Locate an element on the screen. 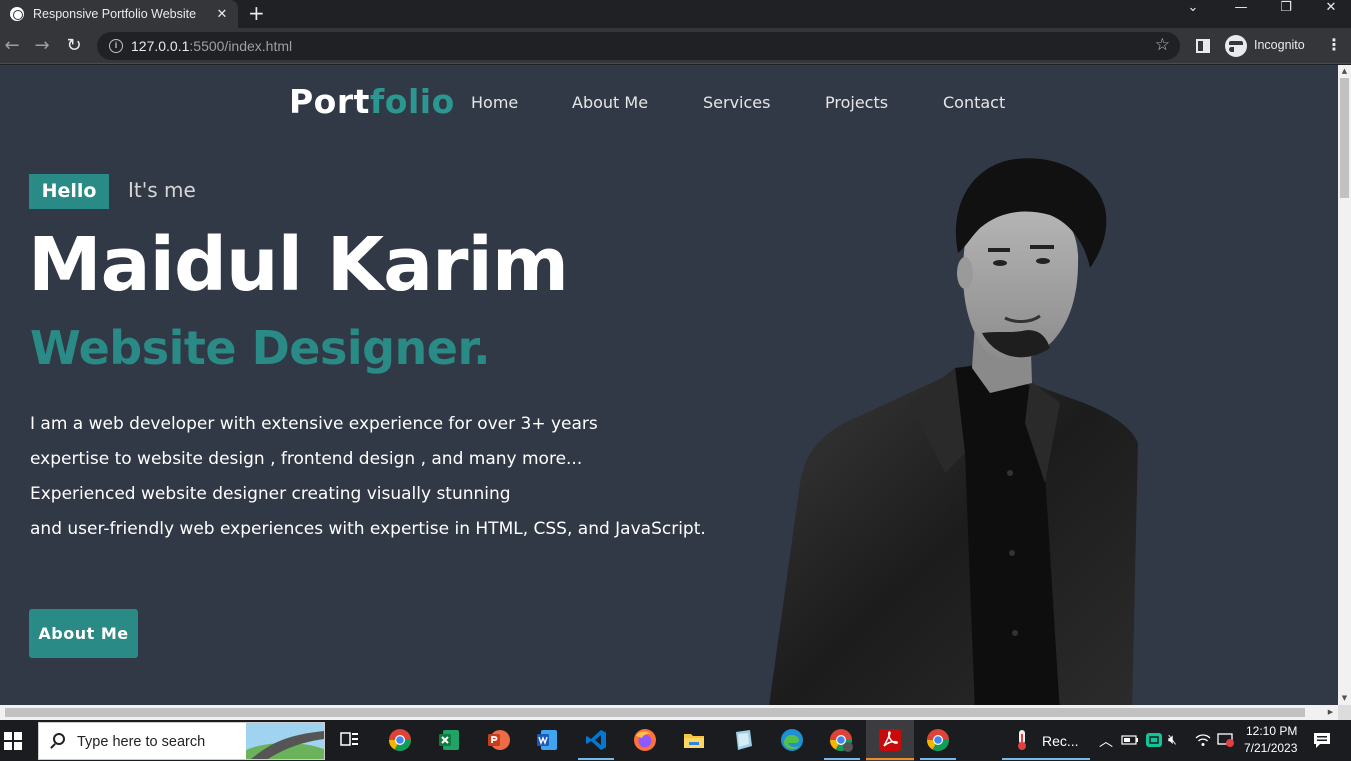 This screenshot has width=1351, height=761. about-me-button: About Me is located at coordinates (83, 633).